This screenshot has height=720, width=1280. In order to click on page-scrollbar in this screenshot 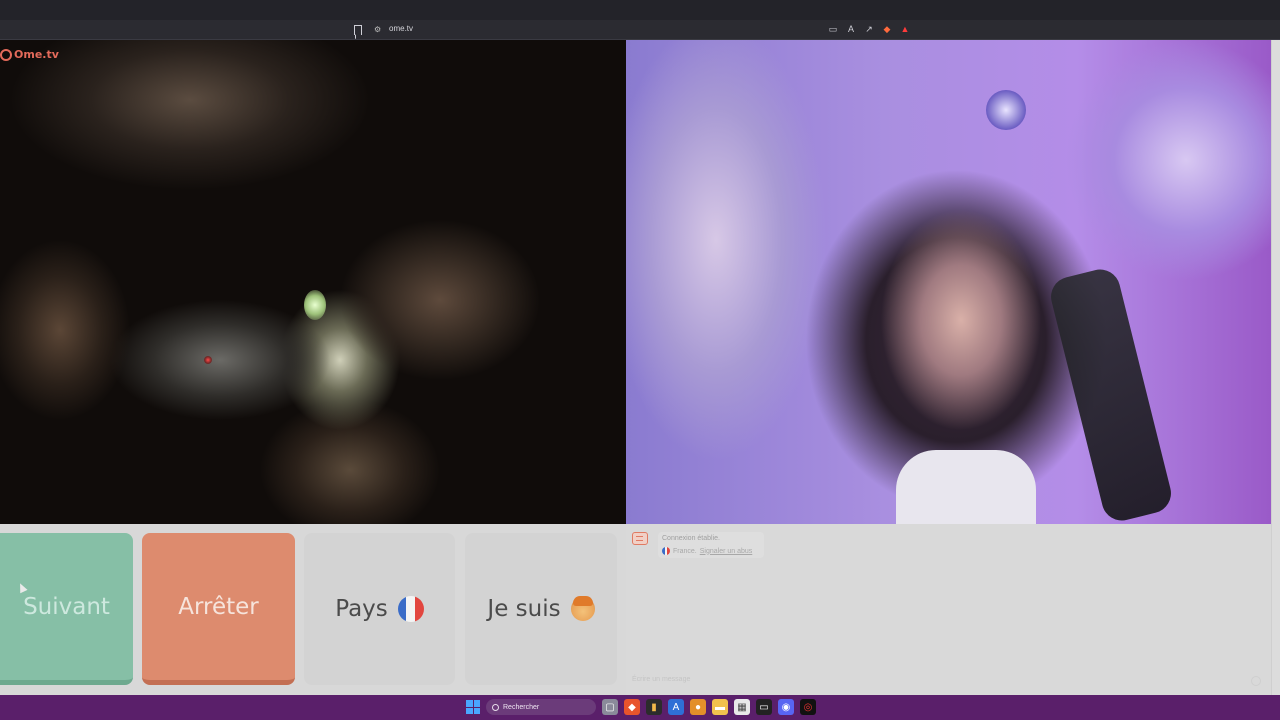, I will do `click(1275, 367)`.